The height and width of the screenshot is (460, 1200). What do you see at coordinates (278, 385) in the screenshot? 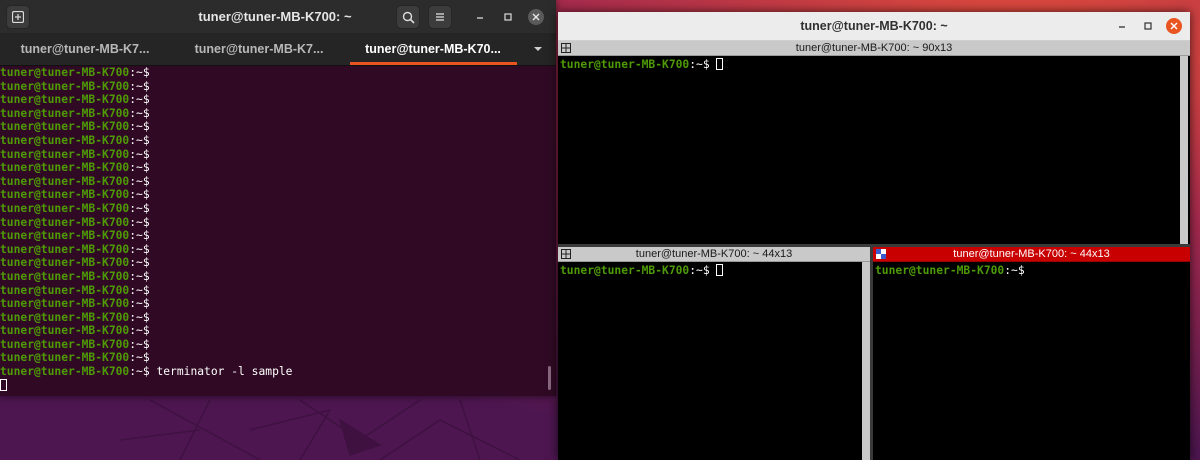
I see `cursor-line` at bounding box center [278, 385].